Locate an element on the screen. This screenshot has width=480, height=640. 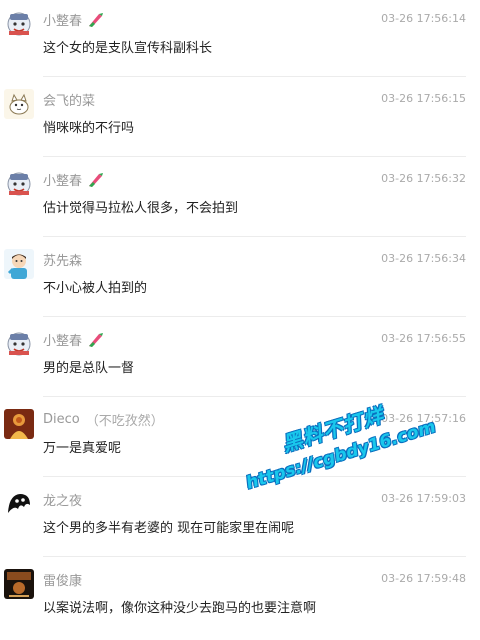
chat-message: 苏先森 03-26 17:56:34 不小心被人拍到的 is located at coordinates (240, 280).